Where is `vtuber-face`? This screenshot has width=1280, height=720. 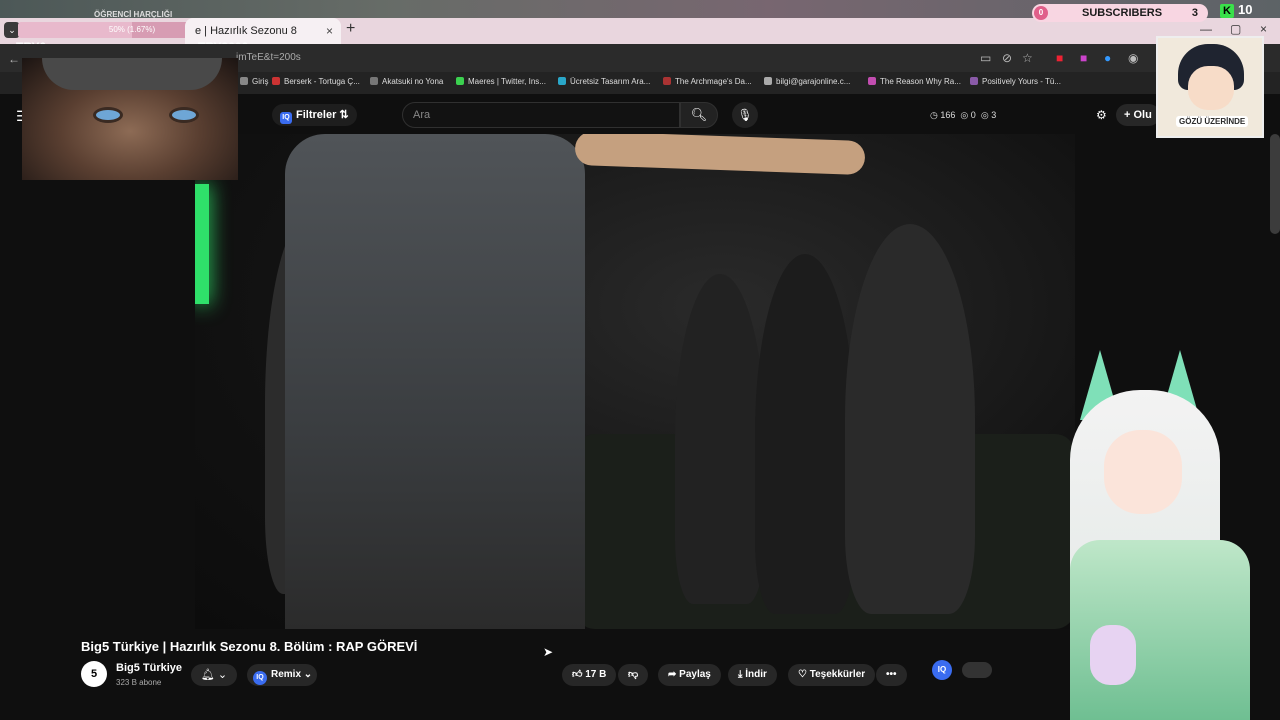
vtuber-face is located at coordinates (1143, 472).